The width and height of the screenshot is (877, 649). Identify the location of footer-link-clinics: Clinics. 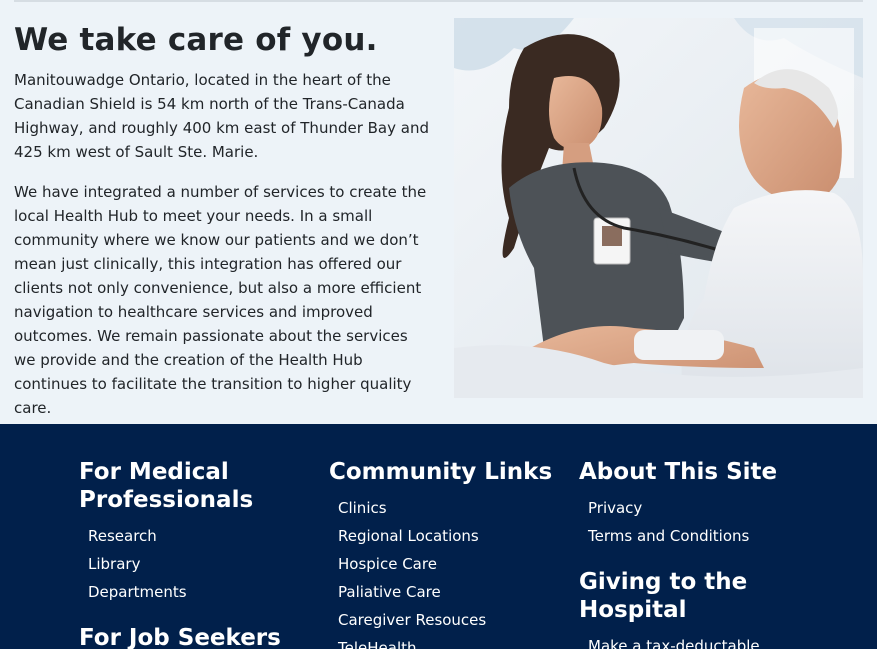
(449, 508).